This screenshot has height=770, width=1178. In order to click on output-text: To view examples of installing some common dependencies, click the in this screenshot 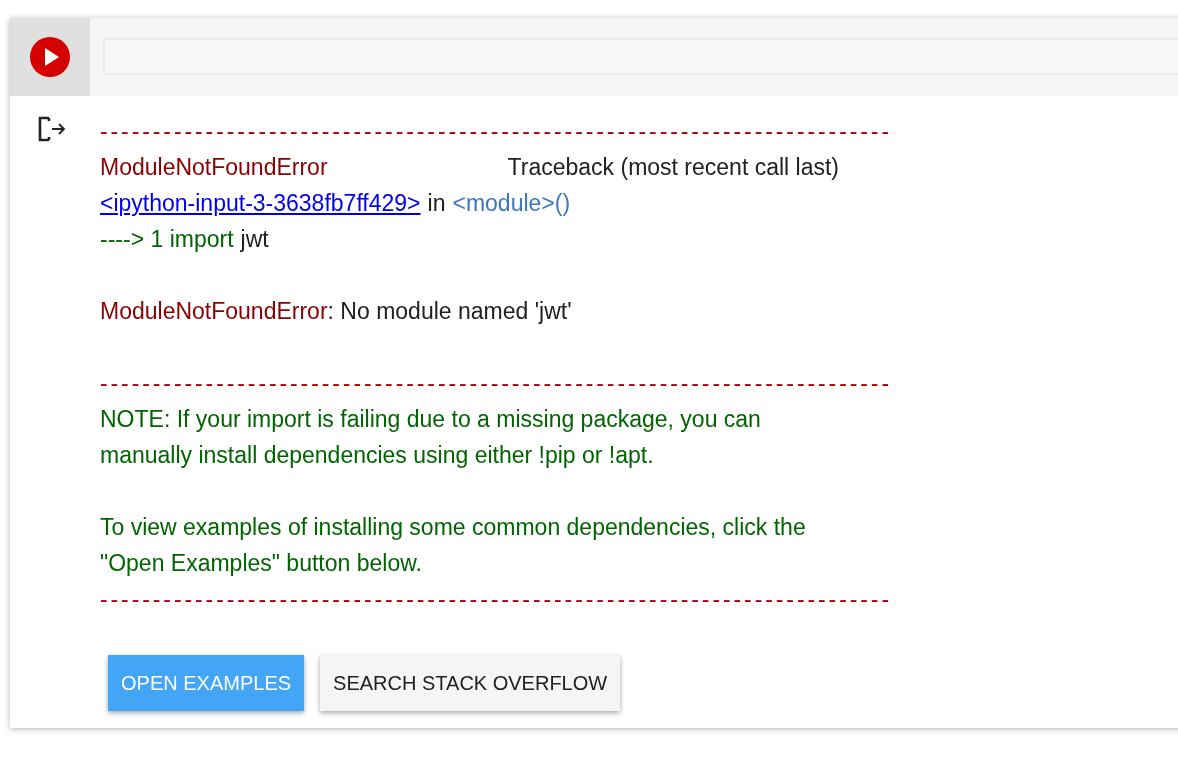, I will do `click(453, 527)`.